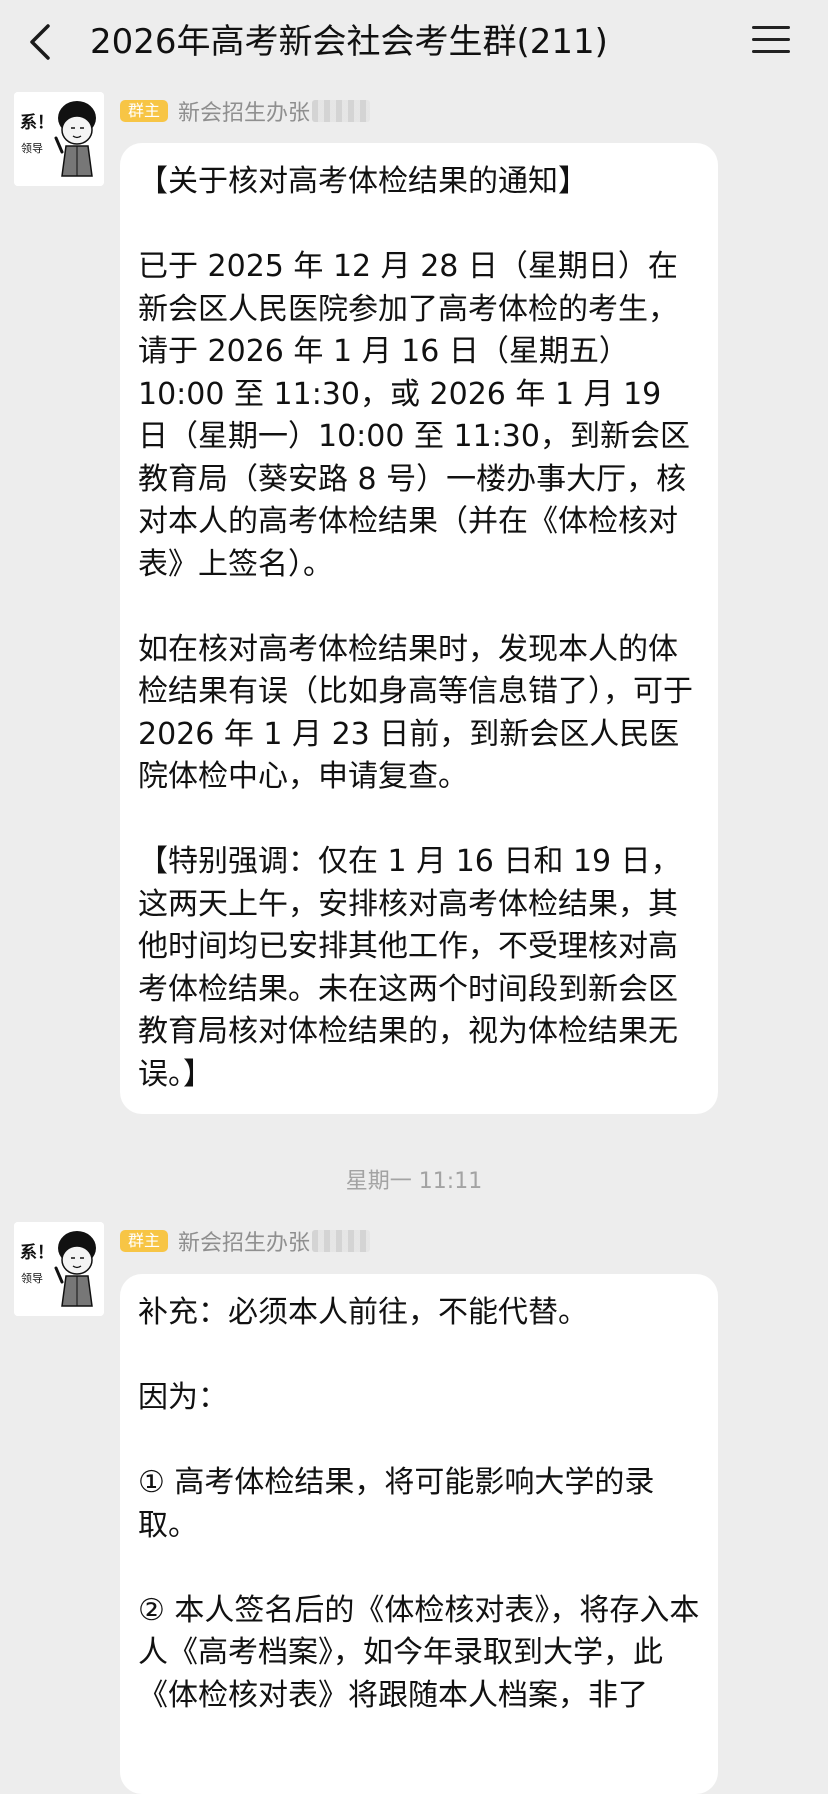 The image size is (828, 1794). Describe the element at coordinates (349, 42) in the screenshot. I see `chat-title: 2026年高考新会社会考生群(211)` at that location.